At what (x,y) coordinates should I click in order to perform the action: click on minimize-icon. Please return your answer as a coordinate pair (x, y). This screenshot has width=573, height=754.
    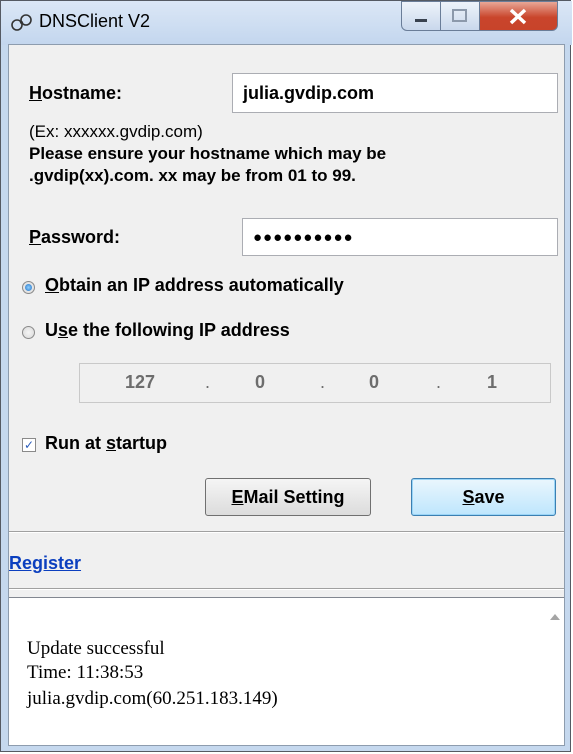
    Looking at the image, I should click on (421, 20).